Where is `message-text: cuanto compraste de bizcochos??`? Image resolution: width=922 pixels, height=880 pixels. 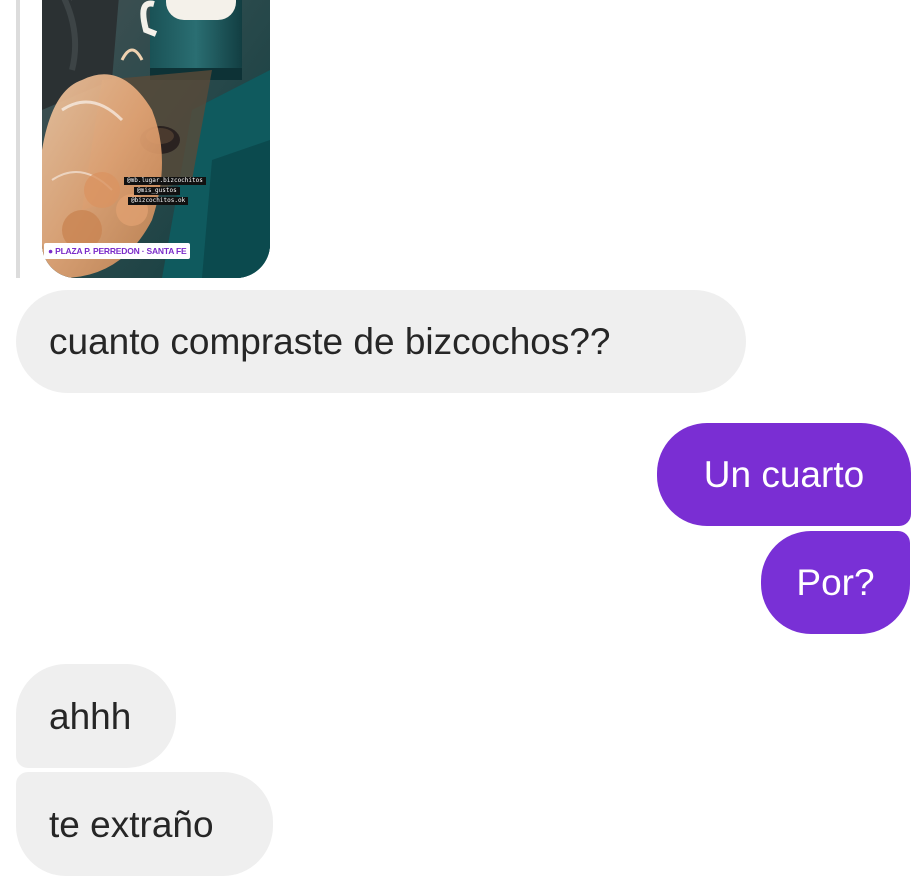 message-text: cuanto compraste de bizcochos?? is located at coordinates (330, 341).